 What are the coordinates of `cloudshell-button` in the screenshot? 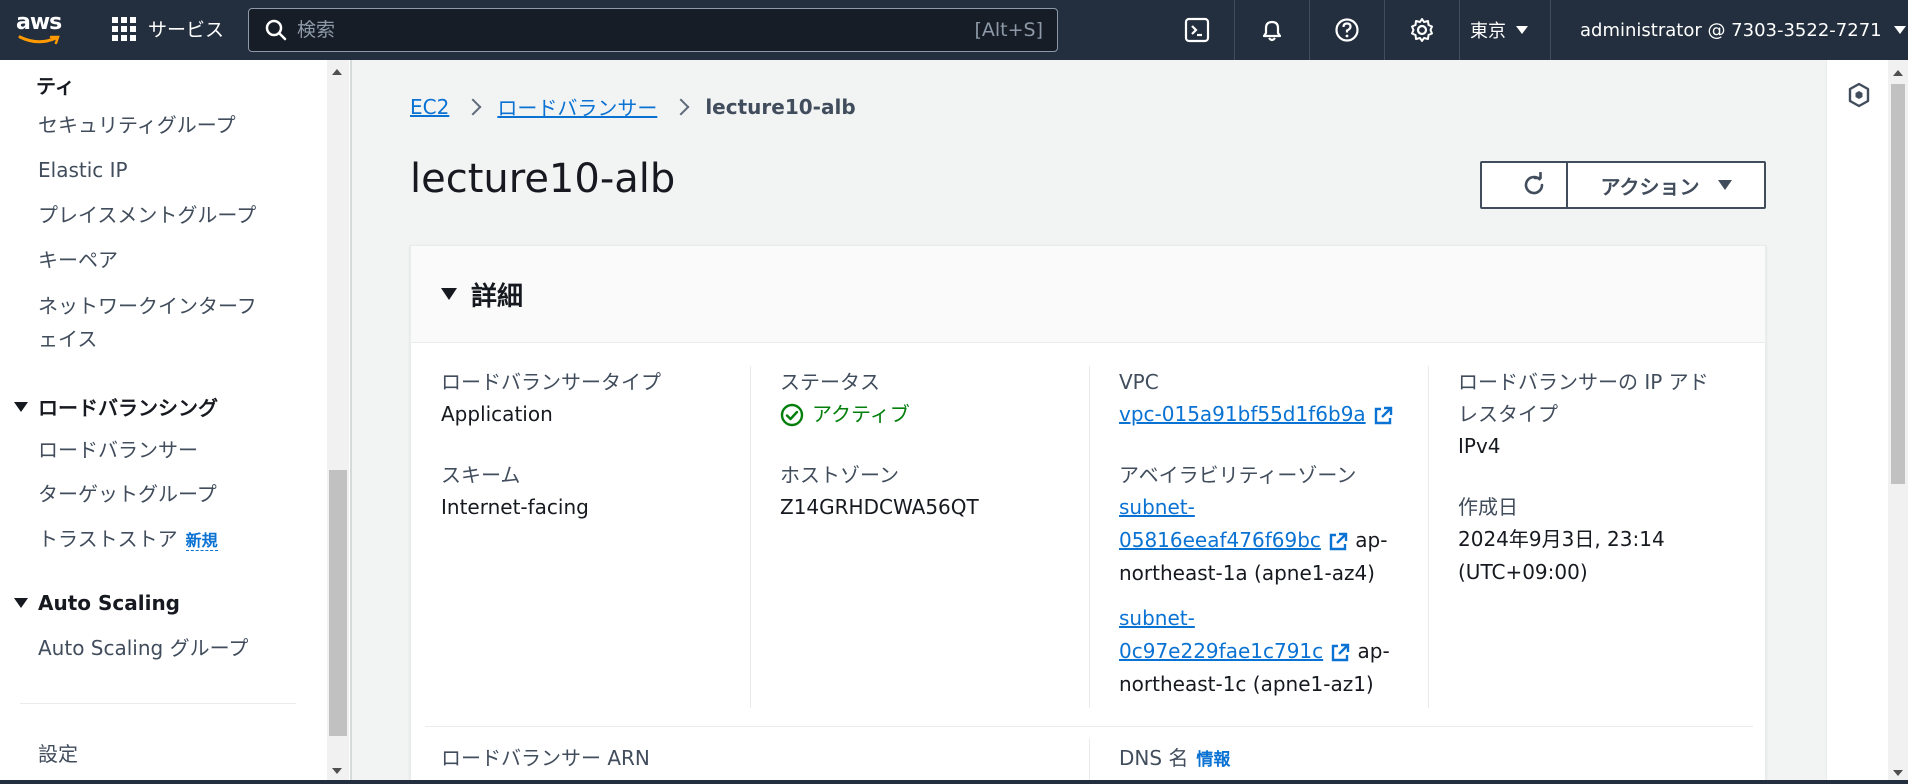 It's located at (1197, 30).